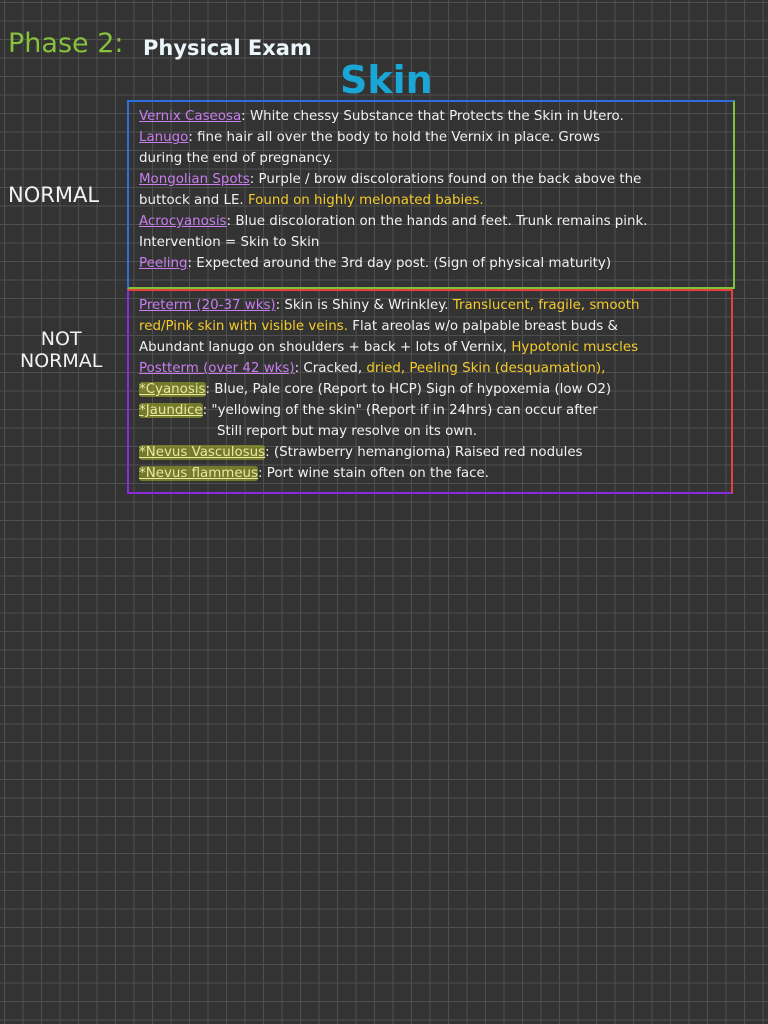  What do you see at coordinates (365, 200) in the screenshot?
I see `note-text: Found on highly melonated babies.` at bounding box center [365, 200].